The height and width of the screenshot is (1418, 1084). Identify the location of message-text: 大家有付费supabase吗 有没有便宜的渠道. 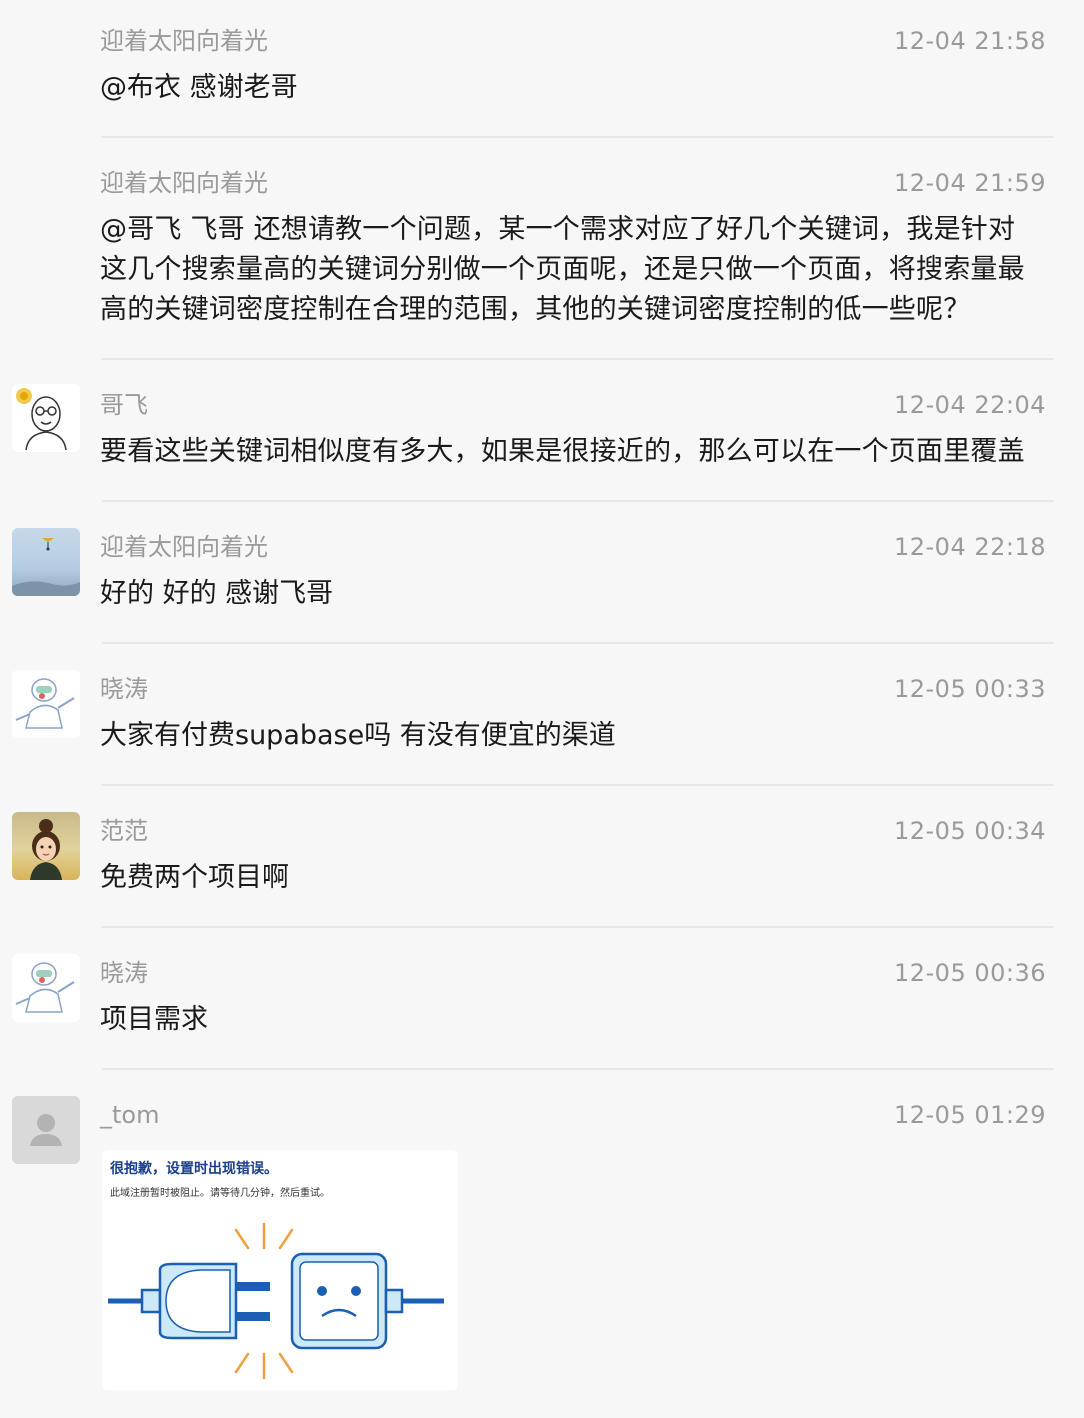
(358, 735).